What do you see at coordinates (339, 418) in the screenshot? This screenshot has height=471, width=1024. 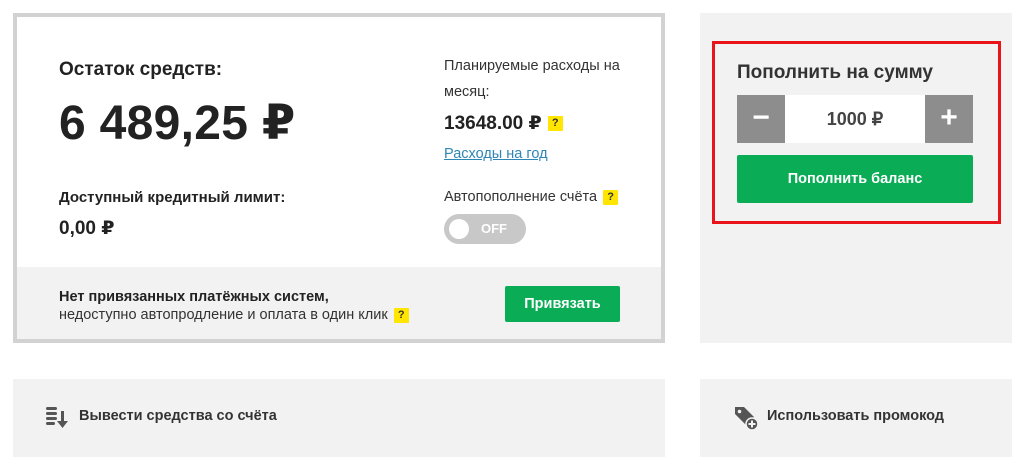 I see `withdraw-funds-button: Вывести средства со счёта` at bounding box center [339, 418].